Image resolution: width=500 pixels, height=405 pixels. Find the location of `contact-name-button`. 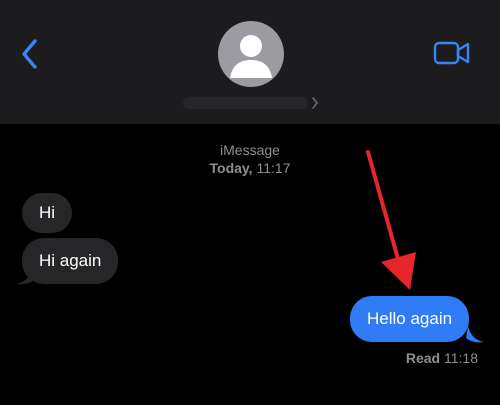

contact-name-button is located at coordinates (250, 103).